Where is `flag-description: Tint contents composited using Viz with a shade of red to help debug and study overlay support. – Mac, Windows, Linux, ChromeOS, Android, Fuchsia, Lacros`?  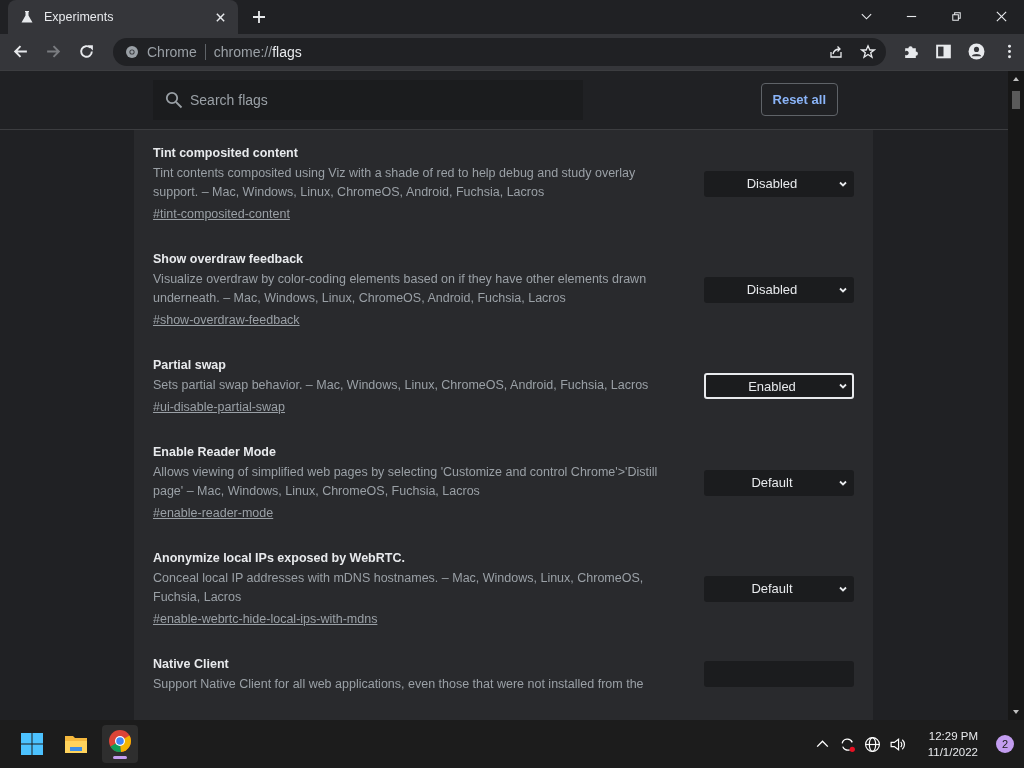
flag-description: Tint contents composited using Viz with a shade of red to help debug and study overlay support. – Mac, Windows, Linux, ChromeOS, Android, Fuchsia, Lacros is located at coordinates (395, 182).